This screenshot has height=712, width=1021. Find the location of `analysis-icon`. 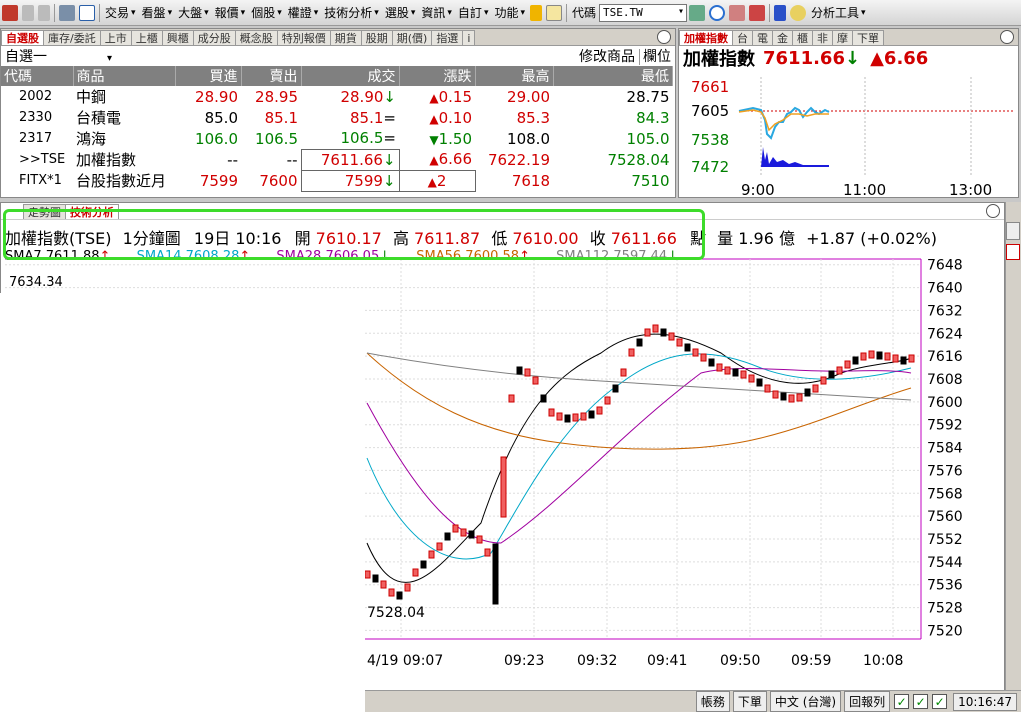

analysis-icon is located at coordinates (798, 12).